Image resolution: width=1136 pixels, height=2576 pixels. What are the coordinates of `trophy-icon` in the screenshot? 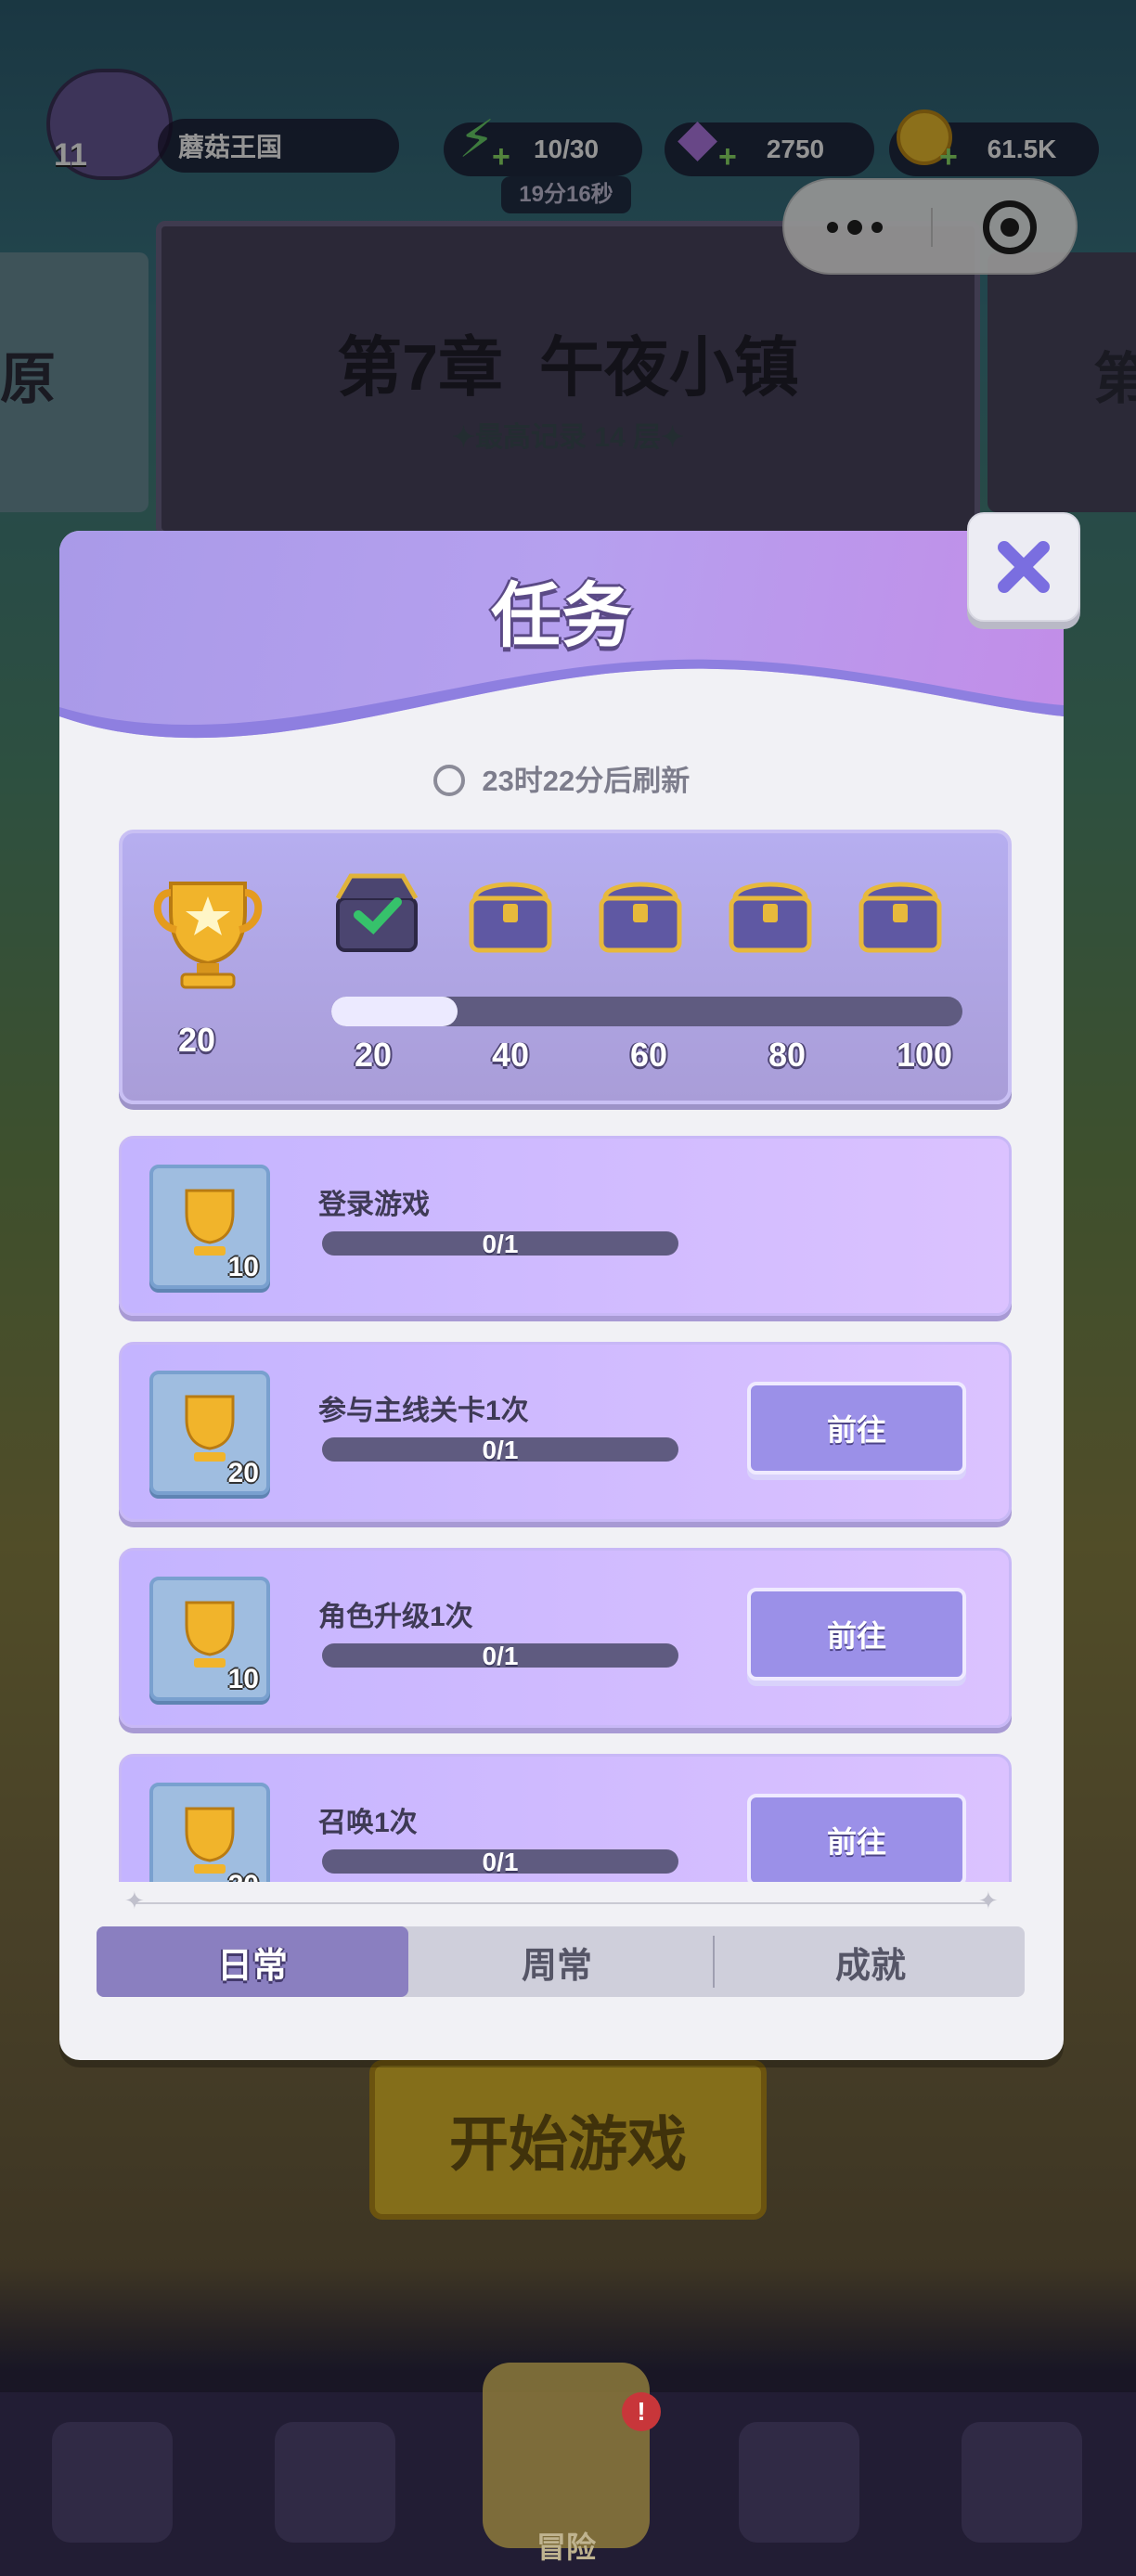 It's located at (208, 935).